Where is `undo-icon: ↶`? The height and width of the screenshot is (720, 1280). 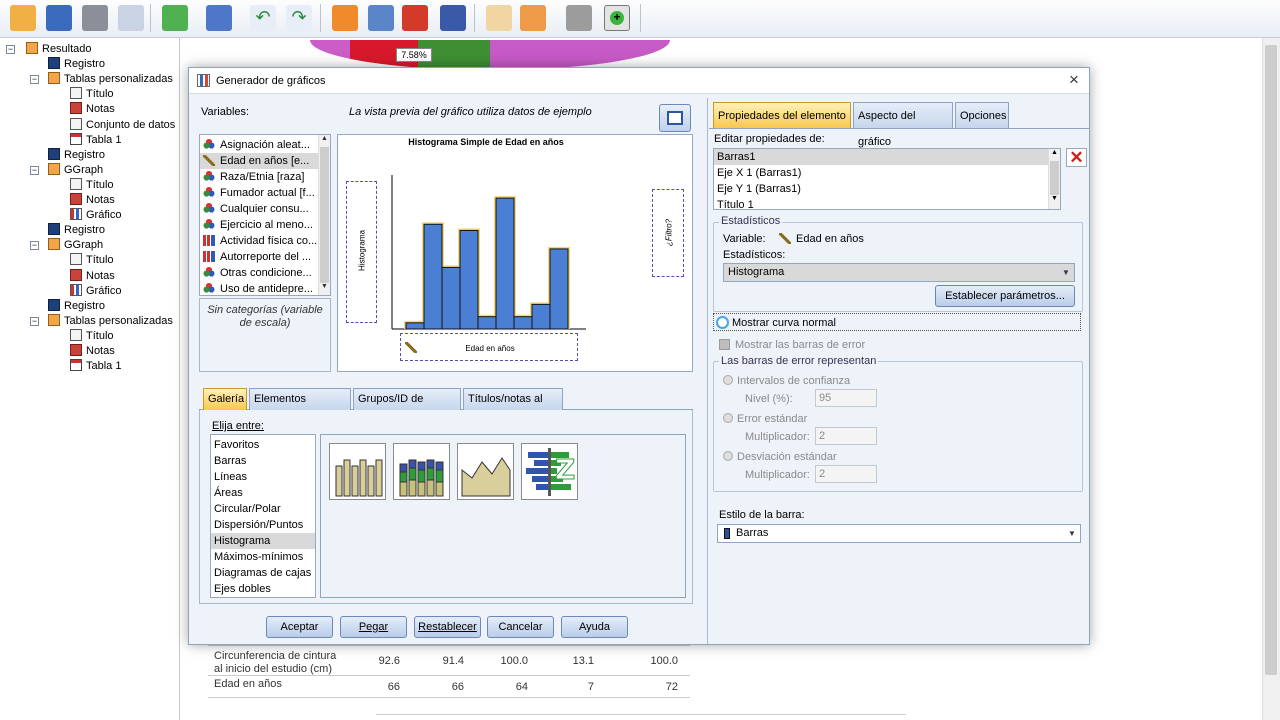 undo-icon: ↶ is located at coordinates (263, 18).